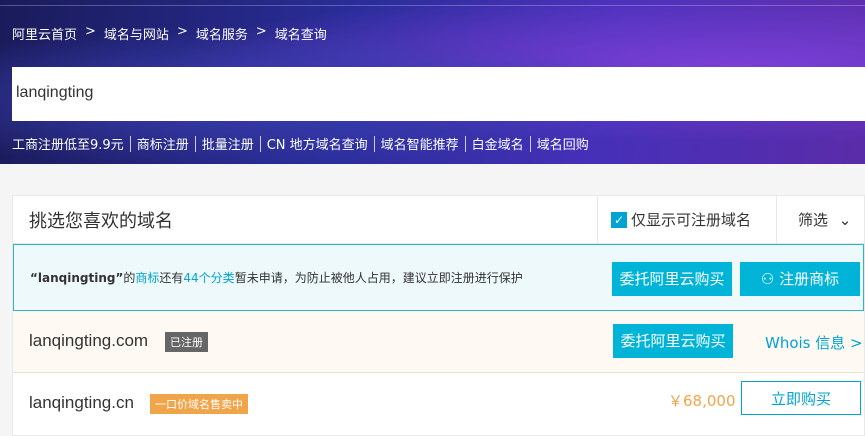 This screenshot has width=865, height=436. I want to click on link-buyback: 域名回购, so click(563, 143).